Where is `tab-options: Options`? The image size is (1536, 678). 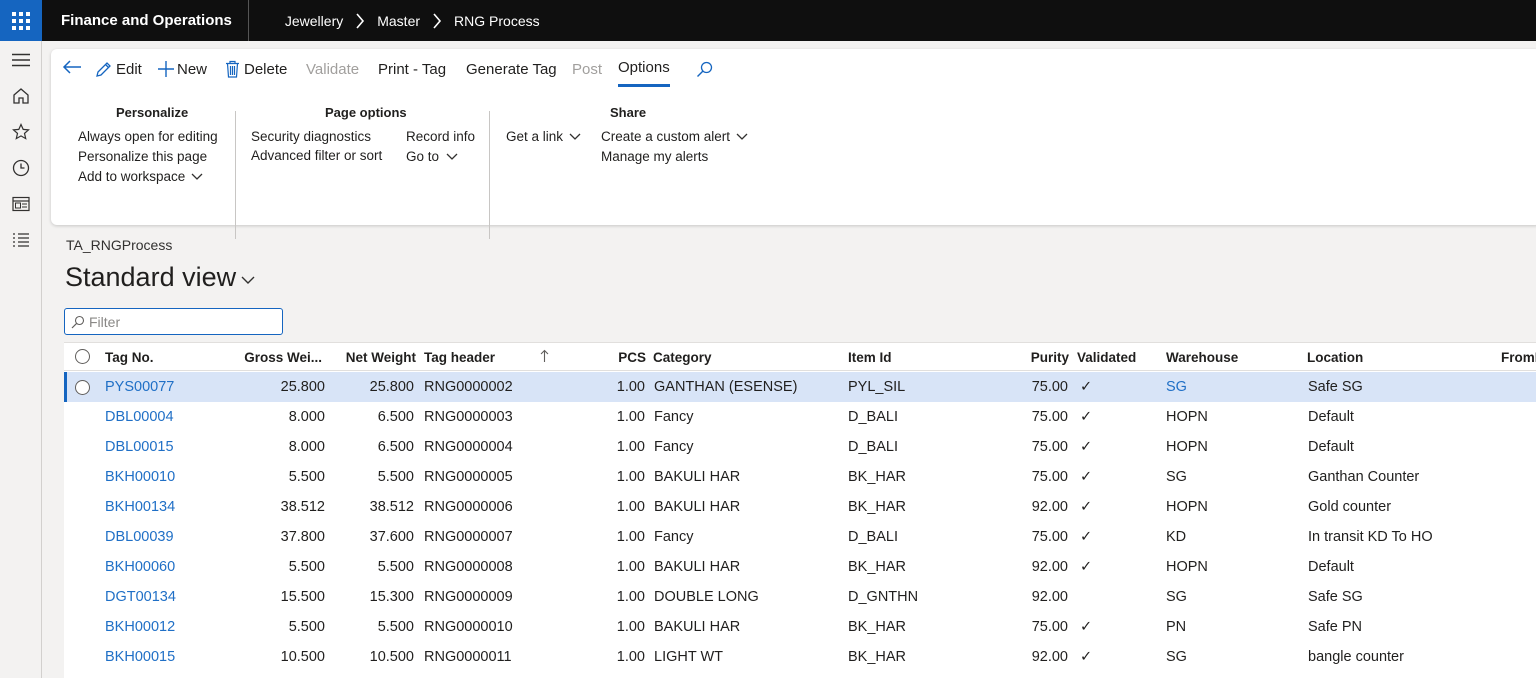
tab-options: Options is located at coordinates (644, 69).